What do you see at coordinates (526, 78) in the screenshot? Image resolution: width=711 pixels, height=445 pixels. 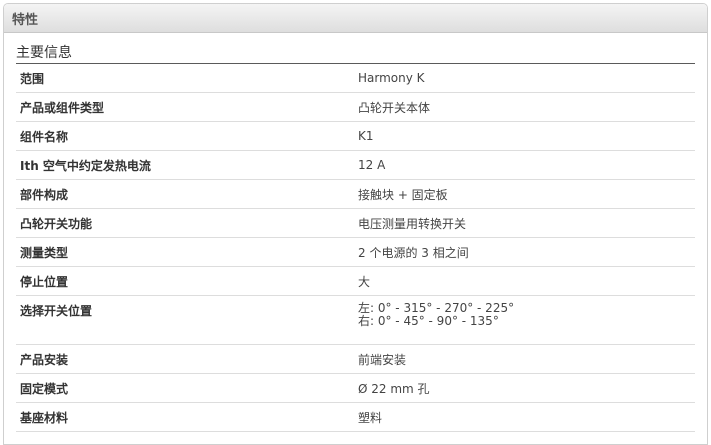 I see `row-value: Harmony K` at bounding box center [526, 78].